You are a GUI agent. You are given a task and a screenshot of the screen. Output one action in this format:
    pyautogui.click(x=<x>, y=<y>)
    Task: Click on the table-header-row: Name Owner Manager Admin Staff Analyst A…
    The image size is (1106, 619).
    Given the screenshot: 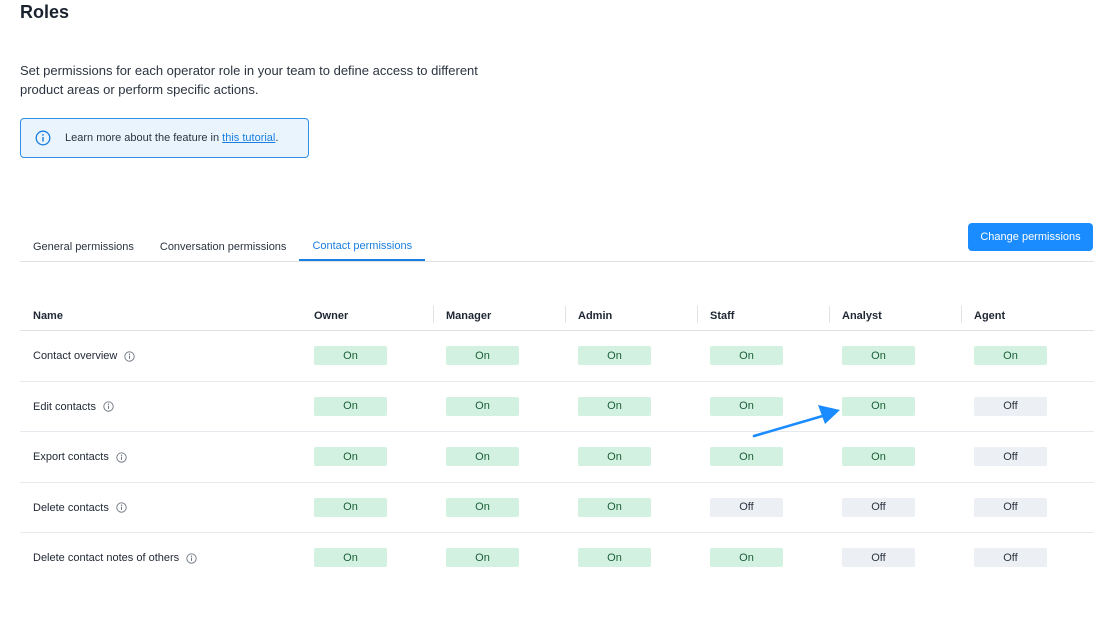 What is the action you would take?
    pyautogui.click(x=557, y=315)
    